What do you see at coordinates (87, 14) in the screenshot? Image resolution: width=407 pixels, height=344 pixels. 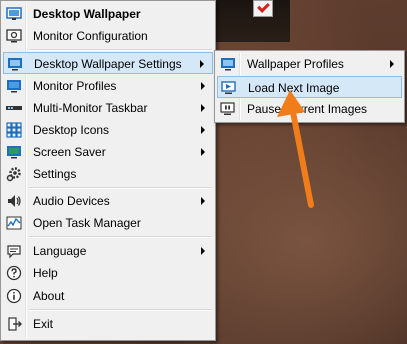 I see `menu-item-label: Desktop Wallpaper` at bounding box center [87, 14].